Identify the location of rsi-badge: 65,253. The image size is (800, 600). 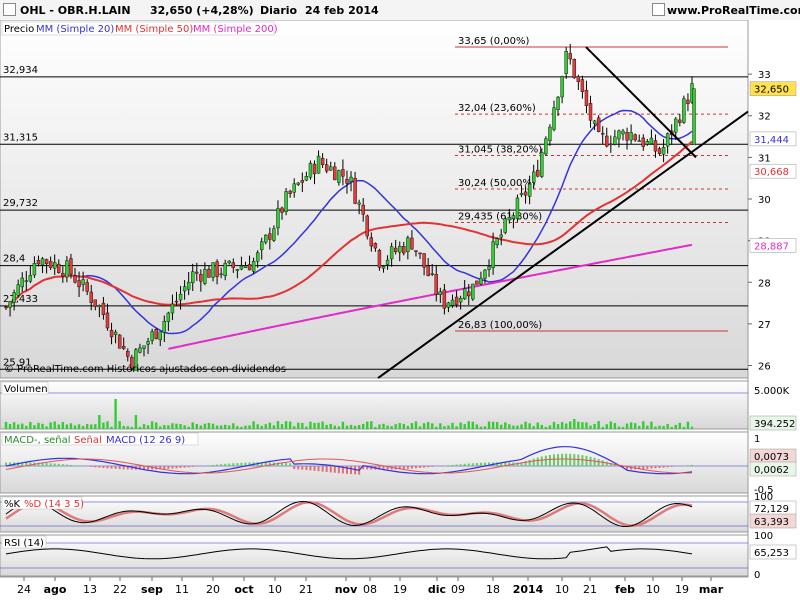
(771, 553).